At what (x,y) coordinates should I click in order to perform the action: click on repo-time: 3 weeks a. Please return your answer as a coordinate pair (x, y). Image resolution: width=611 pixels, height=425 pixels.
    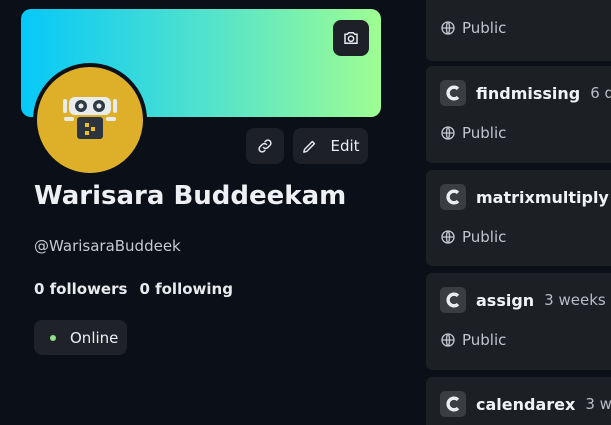
    Looking at the image, I should click on (577, 300).